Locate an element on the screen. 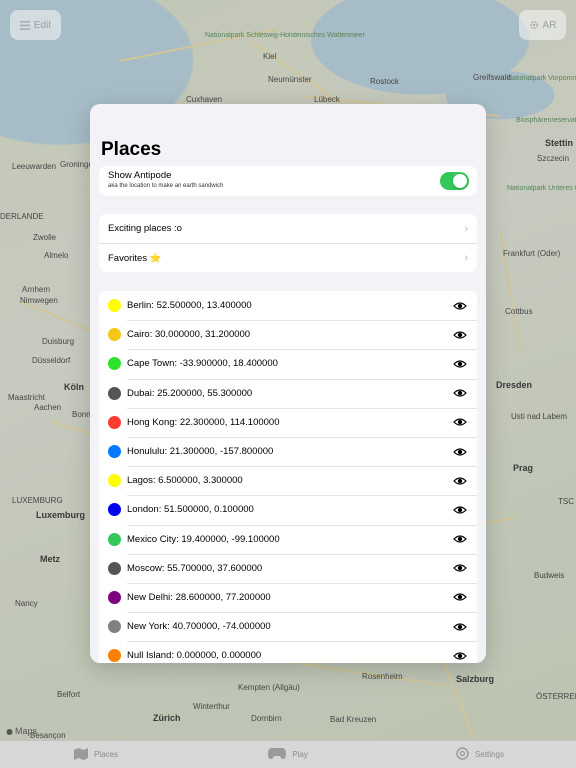 The width and height of the screenshot is (576, 768). place-row: Hong Kong: 22.300000, 114.100000 is located at coordinates (288, 422).